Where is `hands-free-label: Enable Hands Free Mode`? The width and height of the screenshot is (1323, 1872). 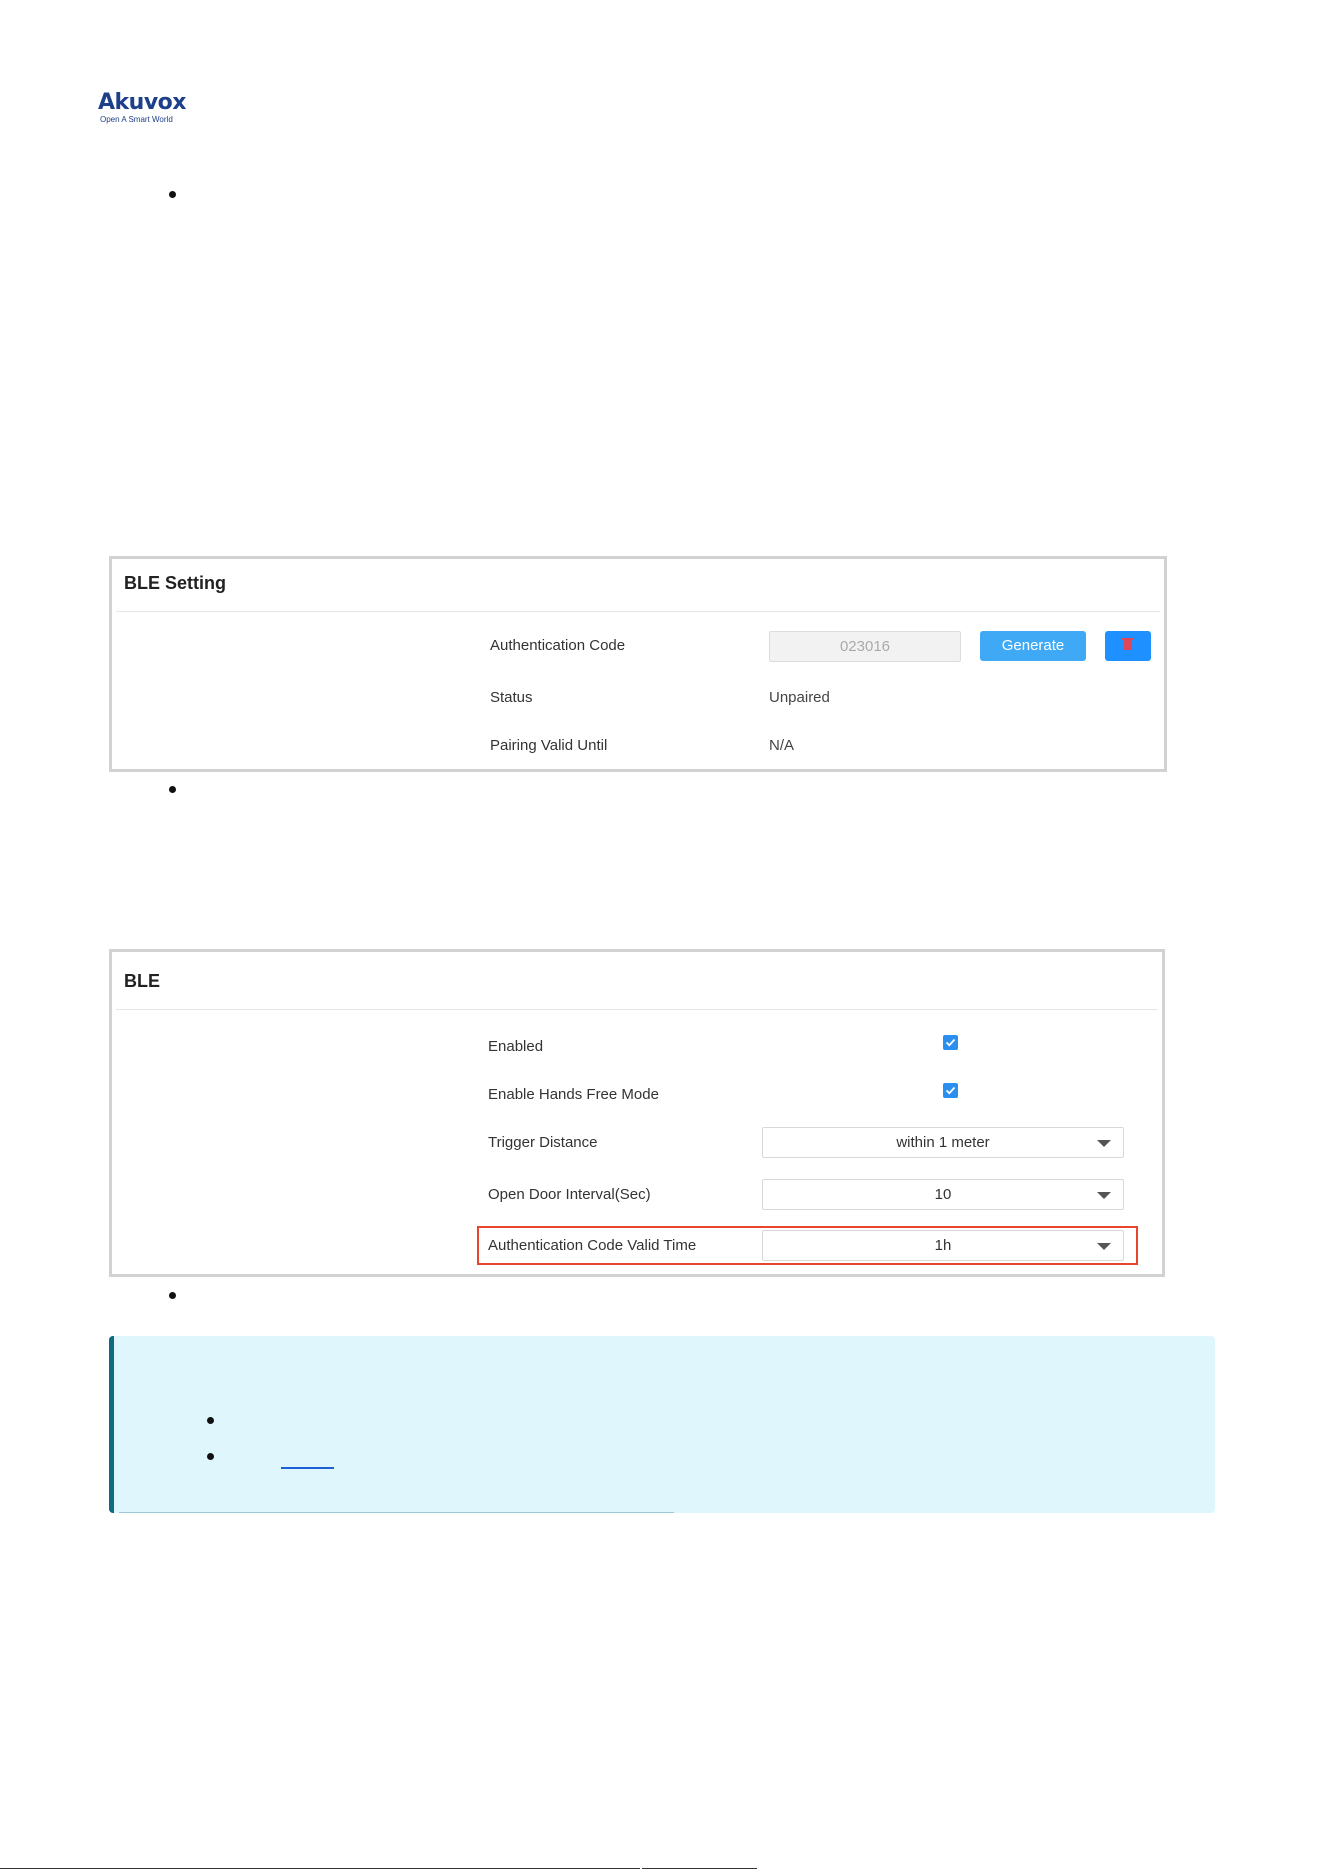 hands-free-label: Enable Hands Free Mode is located at coordinates (573, 1094).